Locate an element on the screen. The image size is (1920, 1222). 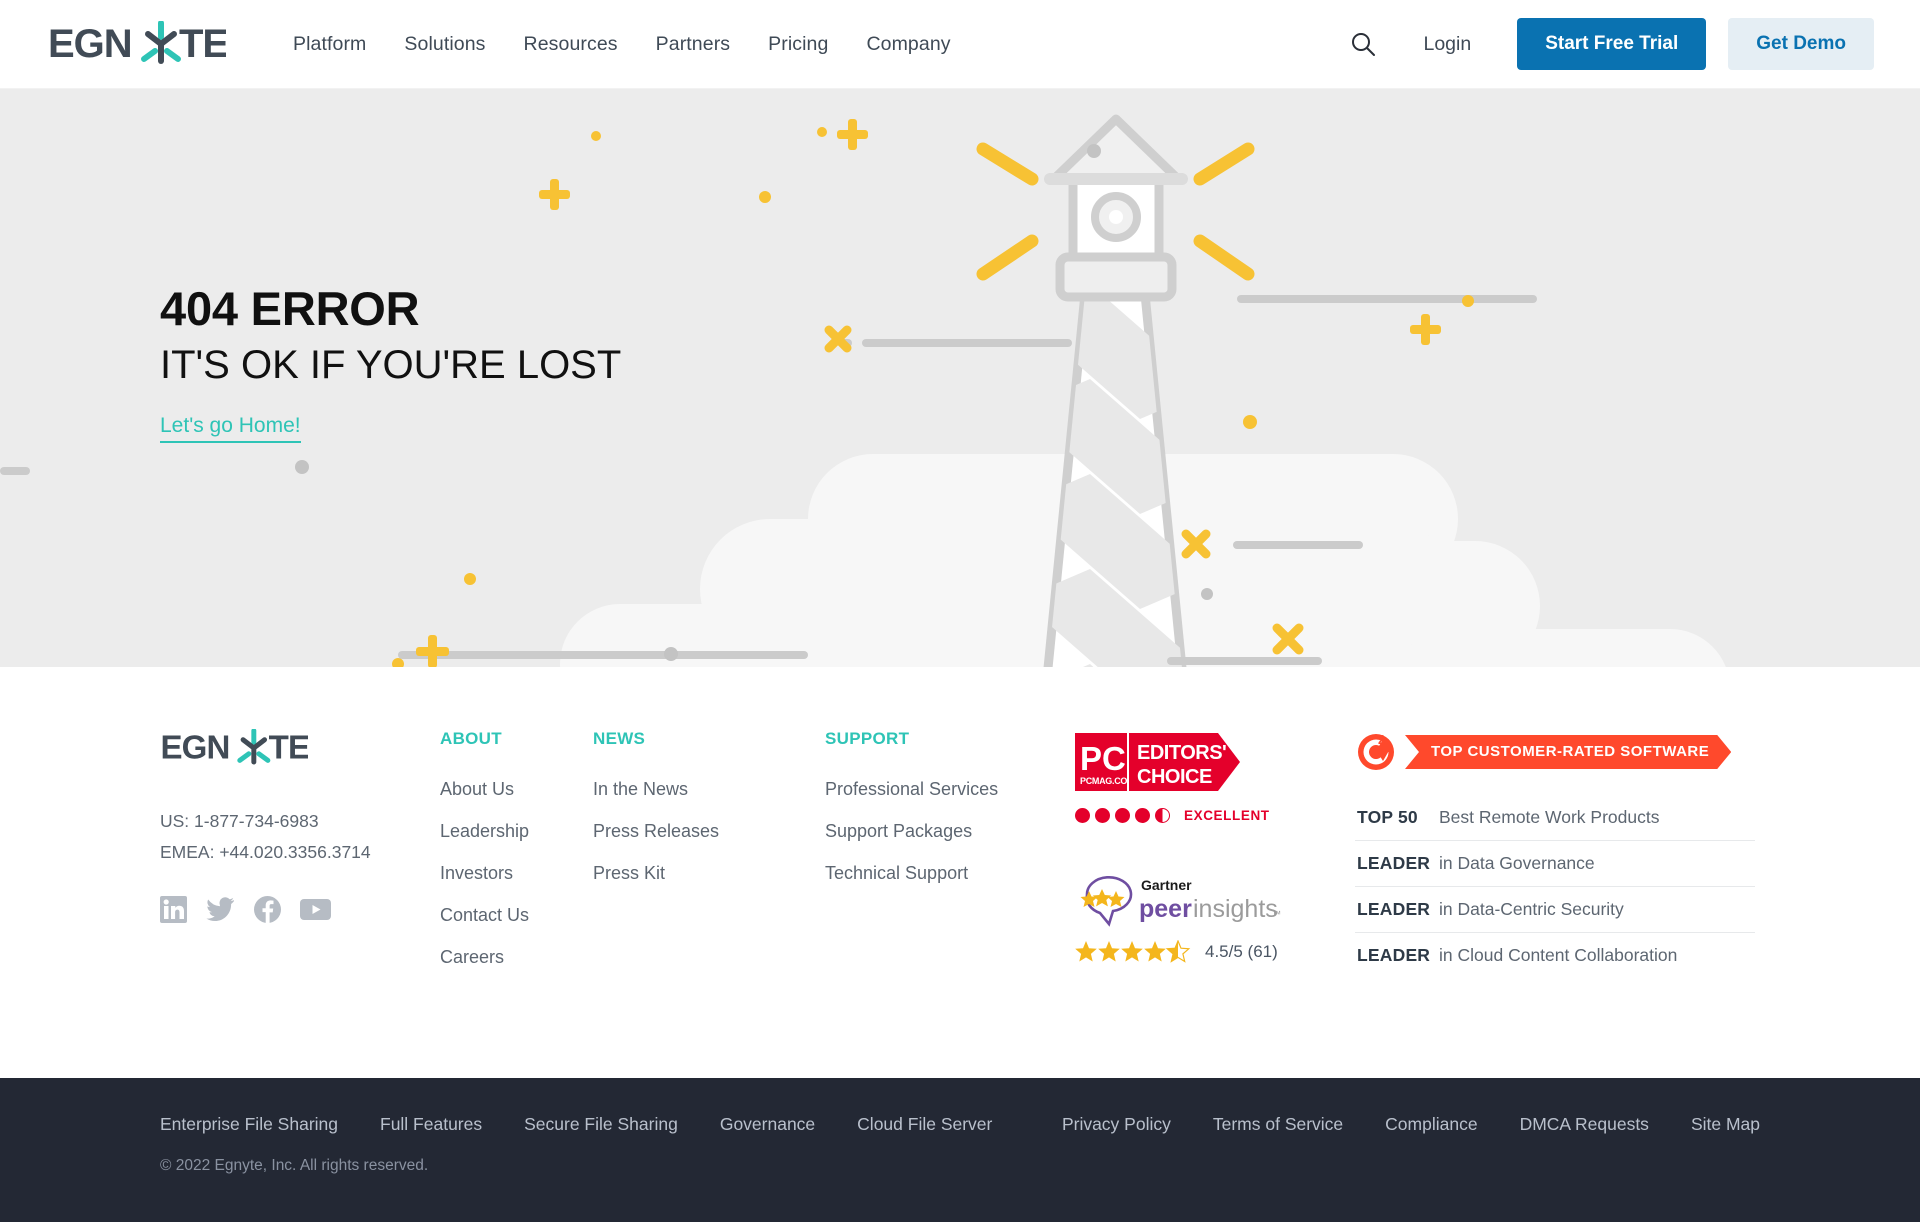
youtube-link is located at coordinates (315, 912).